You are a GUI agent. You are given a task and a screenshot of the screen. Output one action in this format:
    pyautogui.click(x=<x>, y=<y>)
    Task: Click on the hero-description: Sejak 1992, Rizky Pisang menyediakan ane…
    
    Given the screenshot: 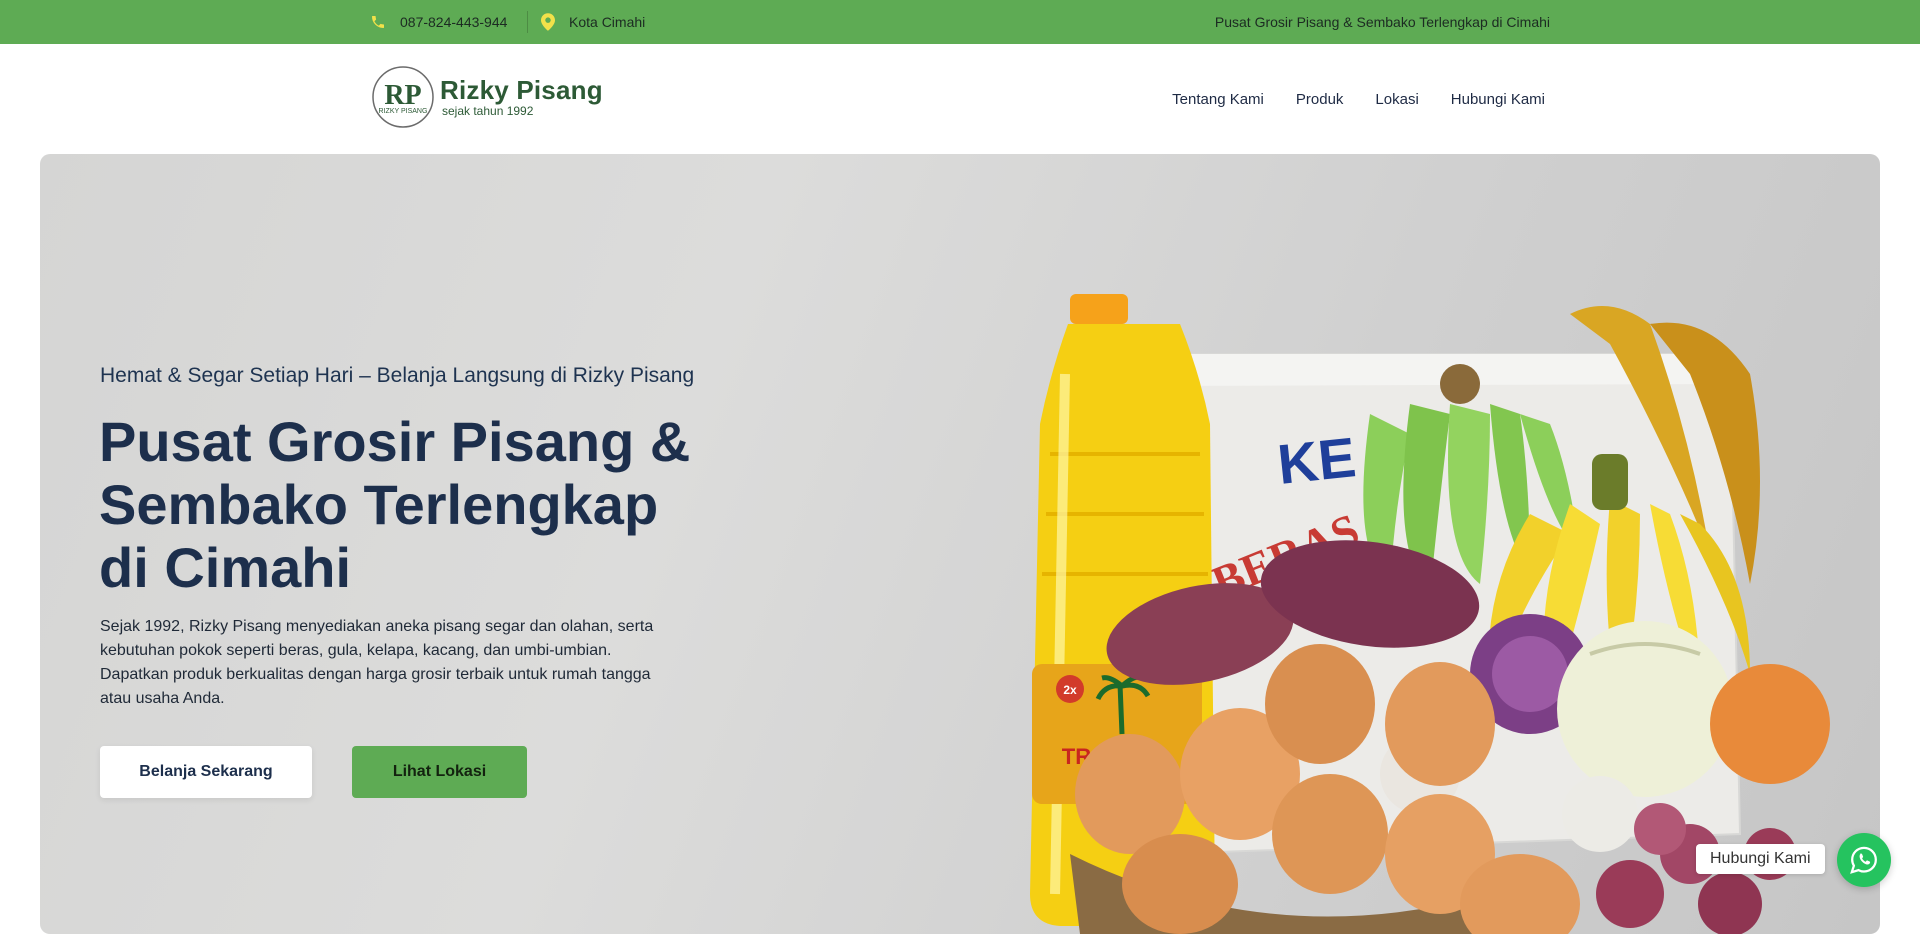 What is the action you would take?
    pyautogui.click(x=377, y=662)
    